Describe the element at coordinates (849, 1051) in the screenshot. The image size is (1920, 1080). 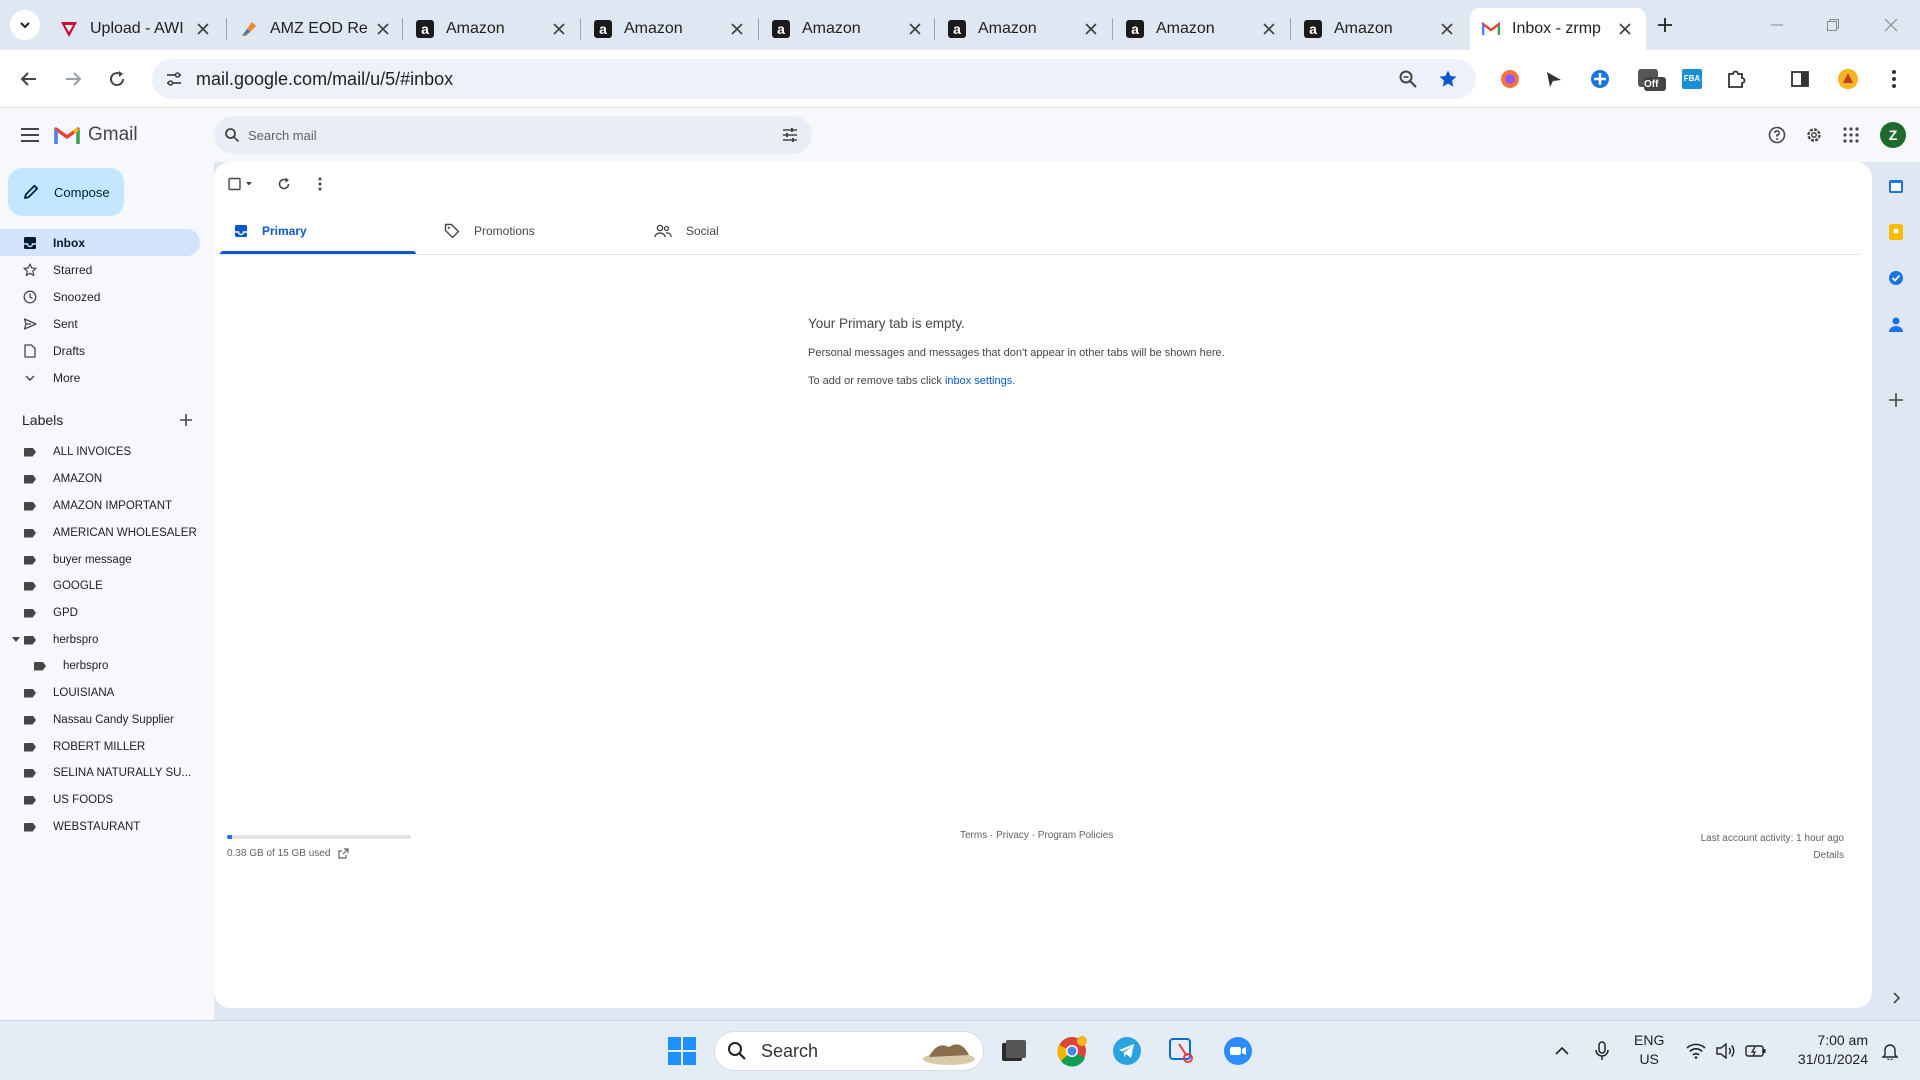
I see `taskbar-search: Search` at that location.